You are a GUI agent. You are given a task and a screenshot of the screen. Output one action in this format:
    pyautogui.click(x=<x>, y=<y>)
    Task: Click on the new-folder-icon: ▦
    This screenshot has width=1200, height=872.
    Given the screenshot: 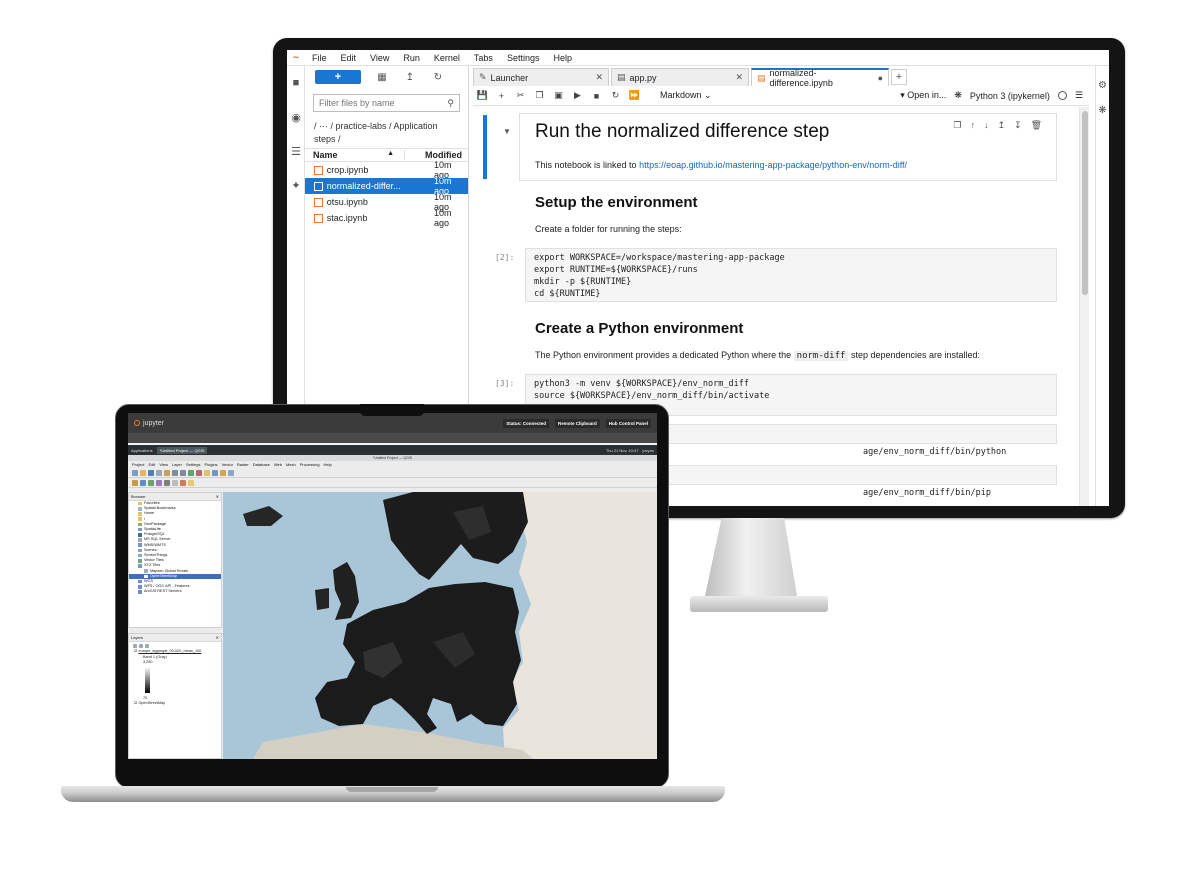 What is the action you would take?
    pyautogui.click(x=382, y=77)
    